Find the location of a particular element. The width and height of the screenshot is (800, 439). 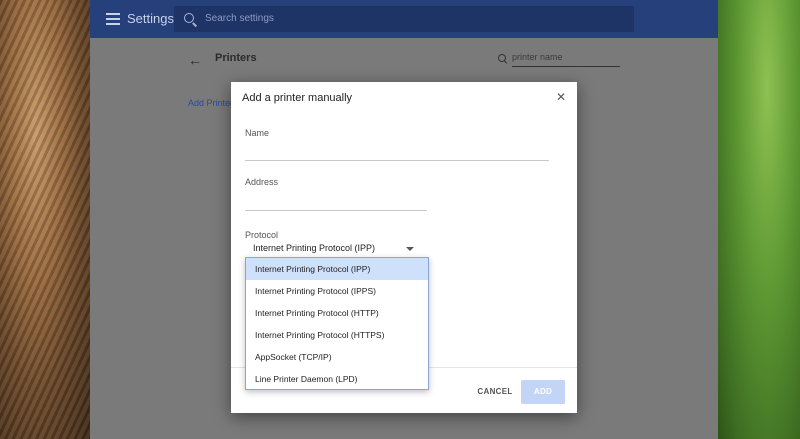

settings-title: Settings is located at coordinates (150, 18).